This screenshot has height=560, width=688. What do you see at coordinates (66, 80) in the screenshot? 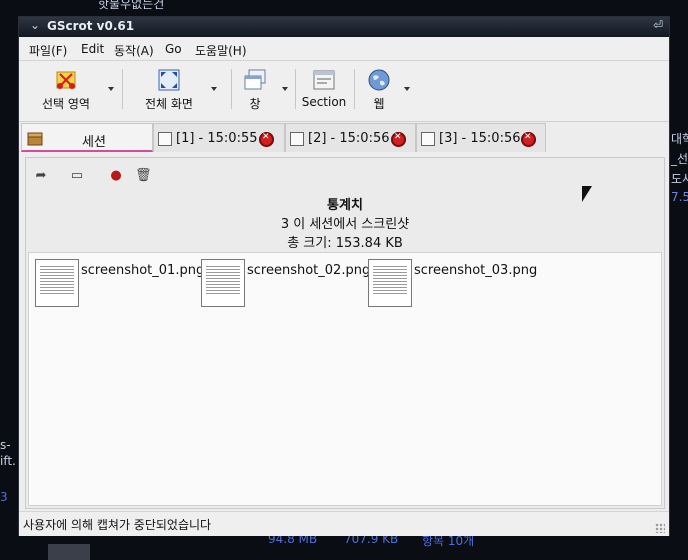
I see `scissors-icon` at bounding box center [66, 80].